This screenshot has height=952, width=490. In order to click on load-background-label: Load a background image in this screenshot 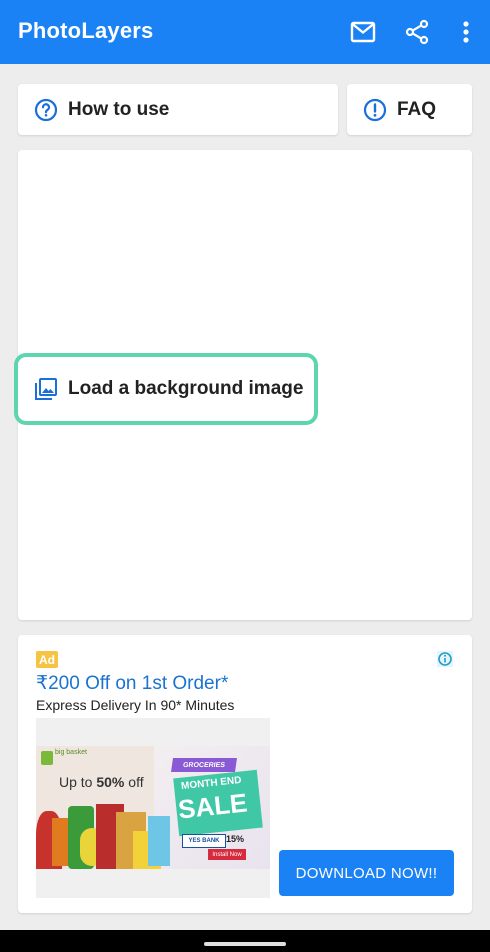, I will do `click(186, 388)`.